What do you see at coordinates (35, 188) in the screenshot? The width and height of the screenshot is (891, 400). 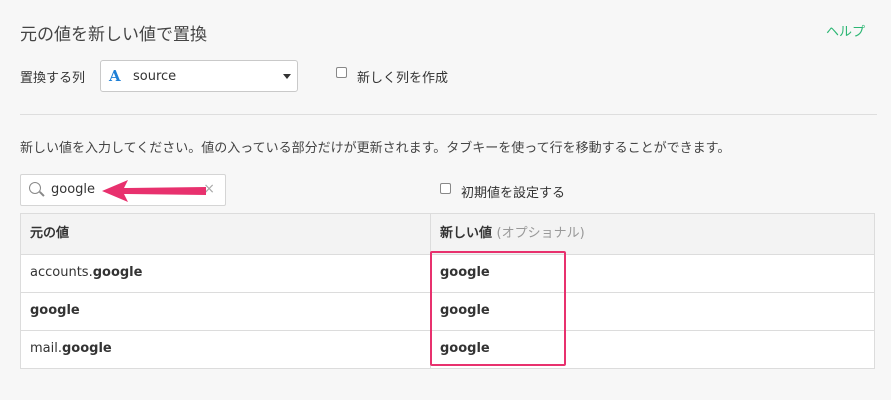 I see `search-icon` at bounding box center [35, 188].